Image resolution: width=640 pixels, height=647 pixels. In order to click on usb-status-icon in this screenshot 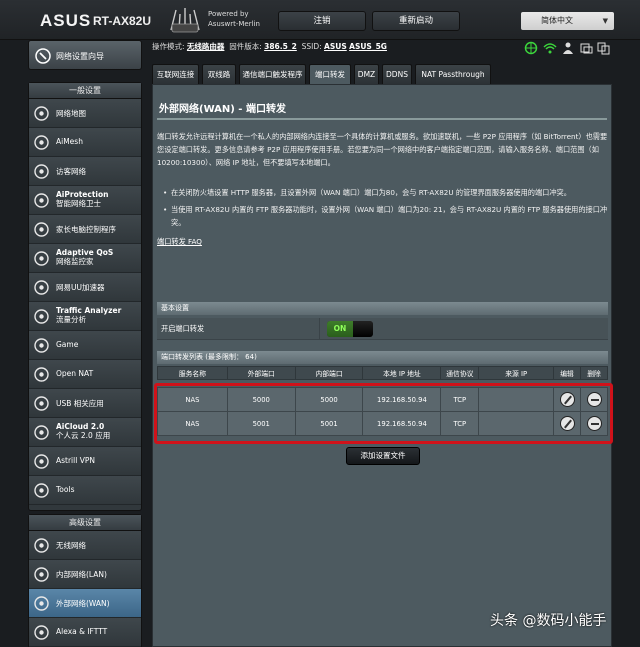, I will do `click(586, 48)`.